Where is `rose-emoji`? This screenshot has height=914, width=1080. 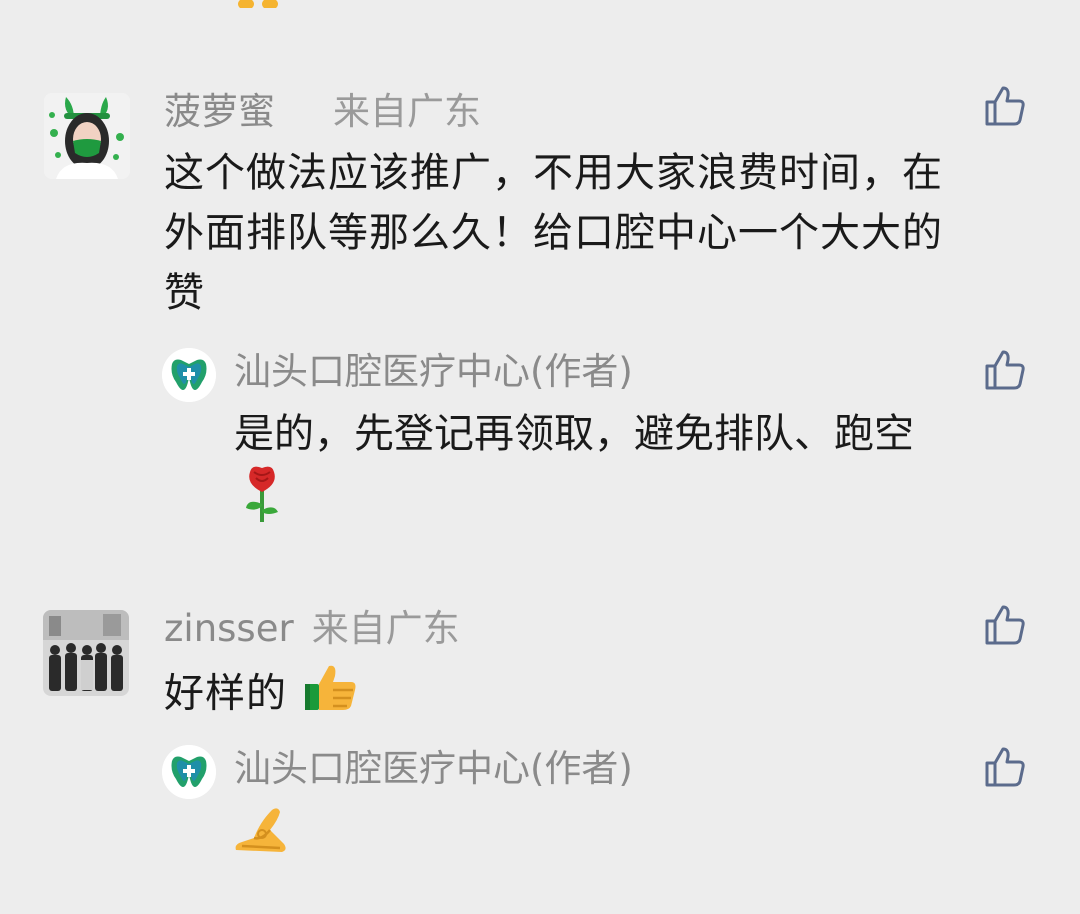
rose-emoji is located at coordinates (262, 494).